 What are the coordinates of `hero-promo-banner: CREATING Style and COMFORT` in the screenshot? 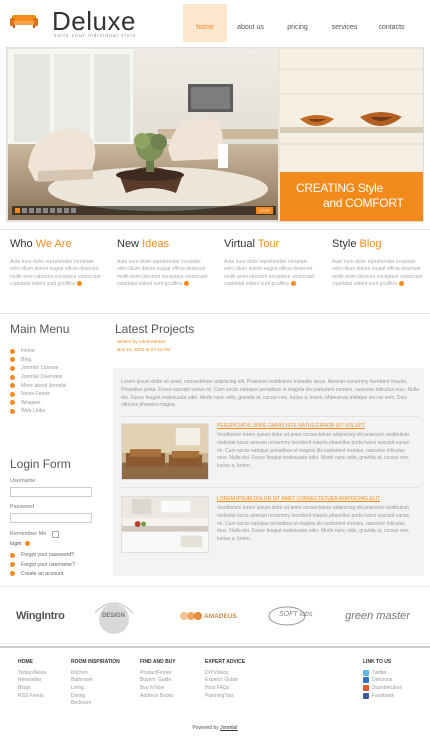 It's located at (351, 196).